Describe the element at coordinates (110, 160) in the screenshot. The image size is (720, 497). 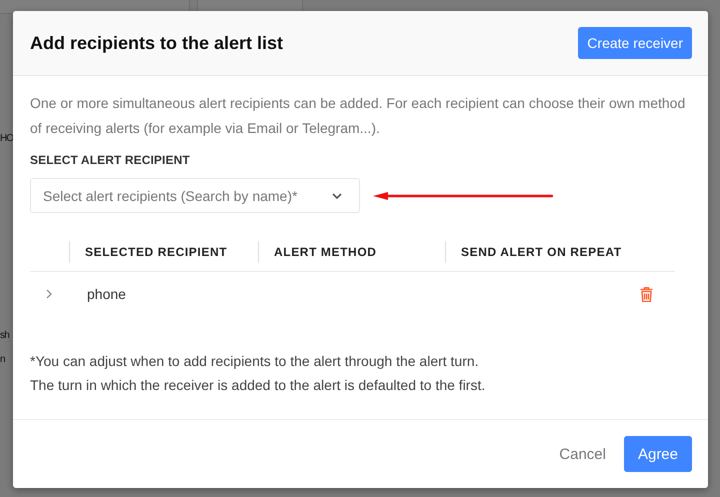
I see `field-label: SELECT ALERT RECIPIENT` at that location.